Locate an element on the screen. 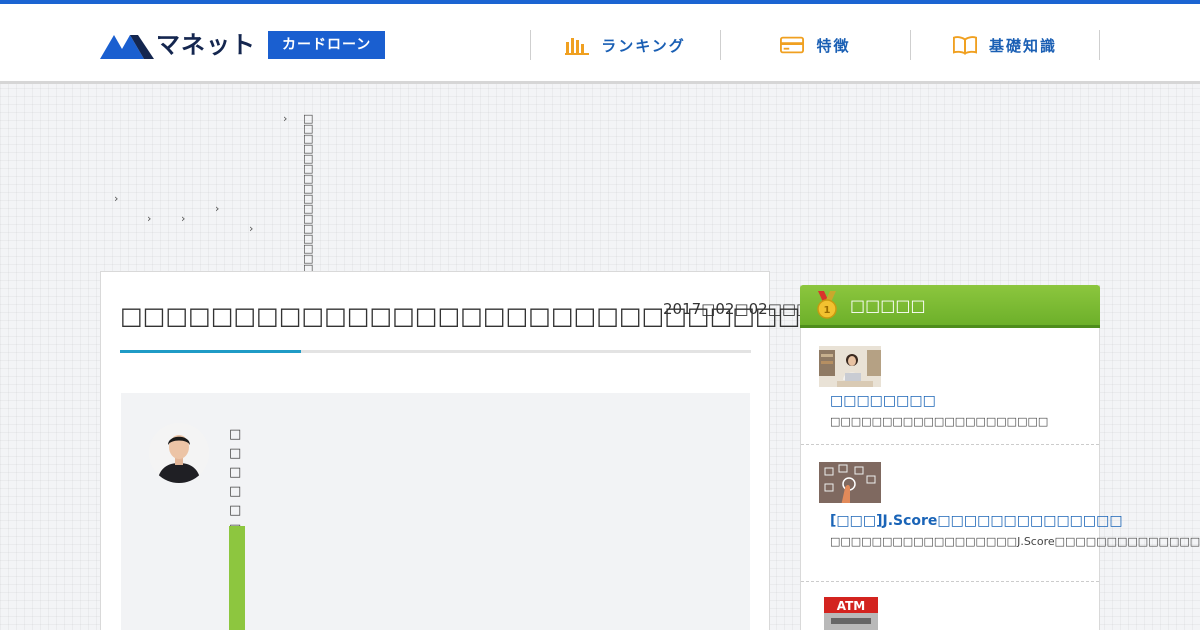  author-accent-bar is located at coordinates (237, 578).